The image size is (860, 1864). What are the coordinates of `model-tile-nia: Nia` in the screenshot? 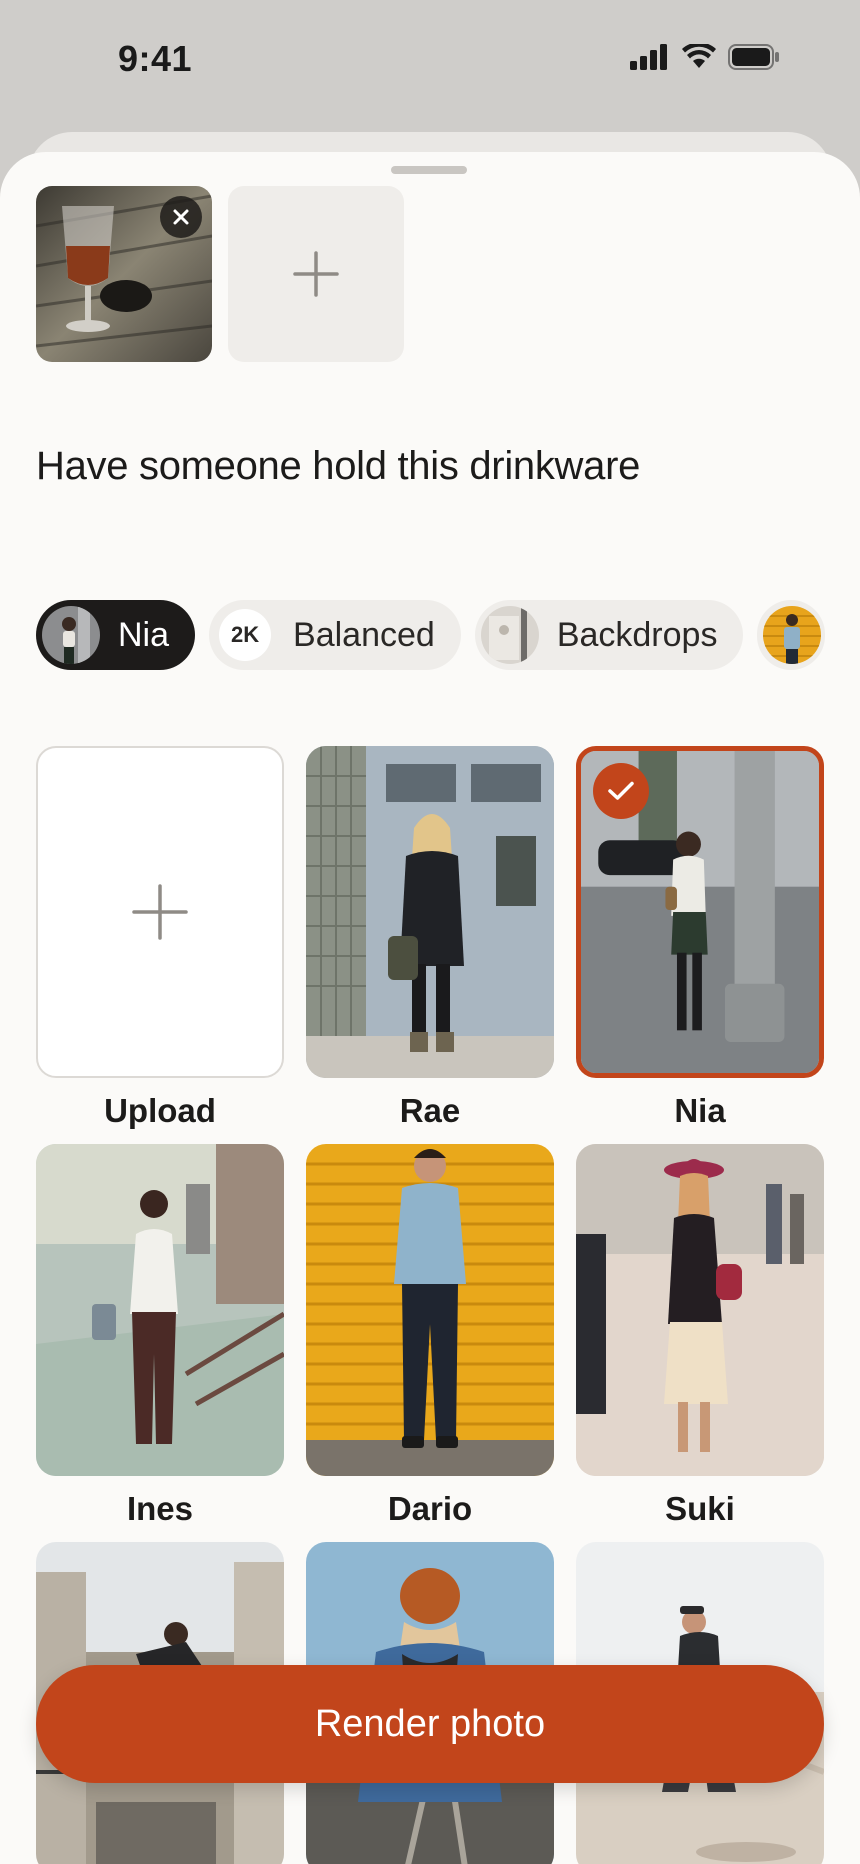 It's located at (700, 945).